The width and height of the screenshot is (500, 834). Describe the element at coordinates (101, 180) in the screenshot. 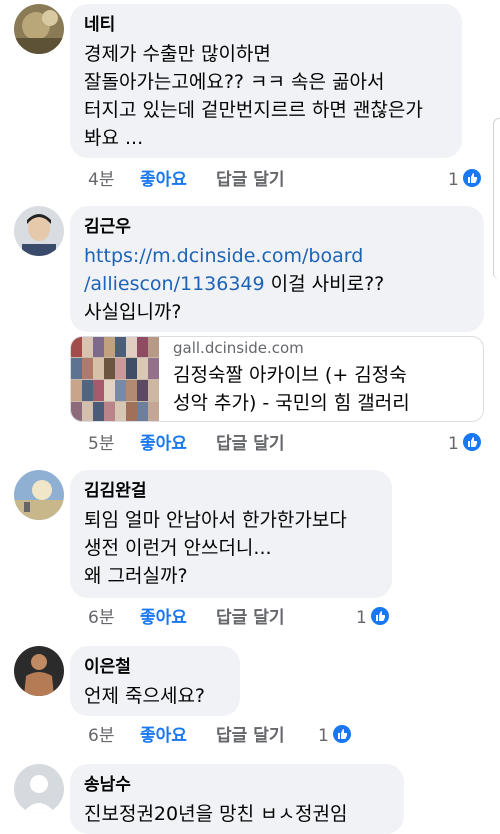

I see `comment-time: 4분` at that location.